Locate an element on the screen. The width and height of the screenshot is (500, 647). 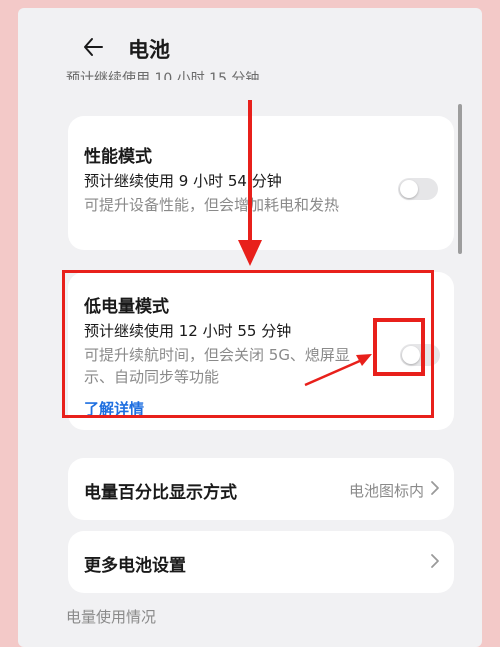
scrollbar is located at coordinates (460, 179).